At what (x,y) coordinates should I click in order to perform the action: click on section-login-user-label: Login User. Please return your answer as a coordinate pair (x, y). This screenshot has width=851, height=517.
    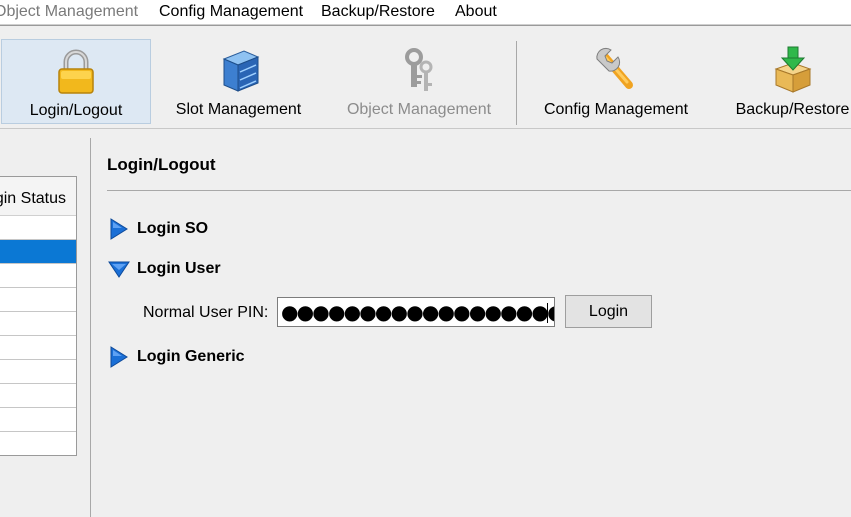
    Looking at the image, I should click on (179, 268).